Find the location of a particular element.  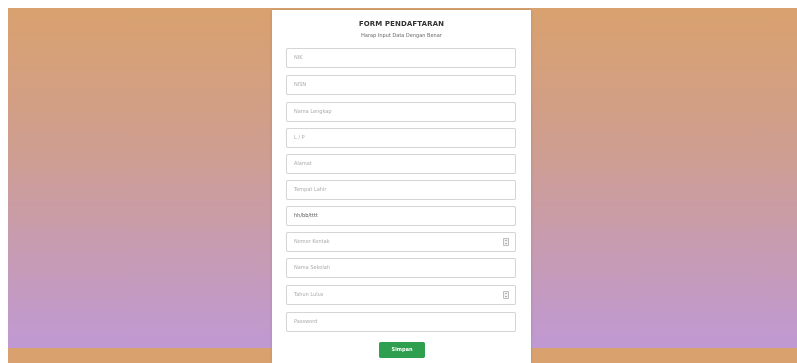

nisn-placeholder: NISN is located at coordinates (300, 85).